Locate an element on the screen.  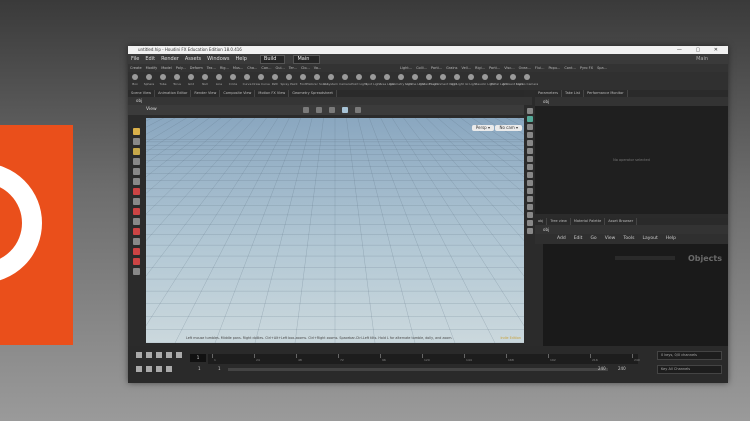
shelf-tool: Circle is located at coordinates (233, 81).